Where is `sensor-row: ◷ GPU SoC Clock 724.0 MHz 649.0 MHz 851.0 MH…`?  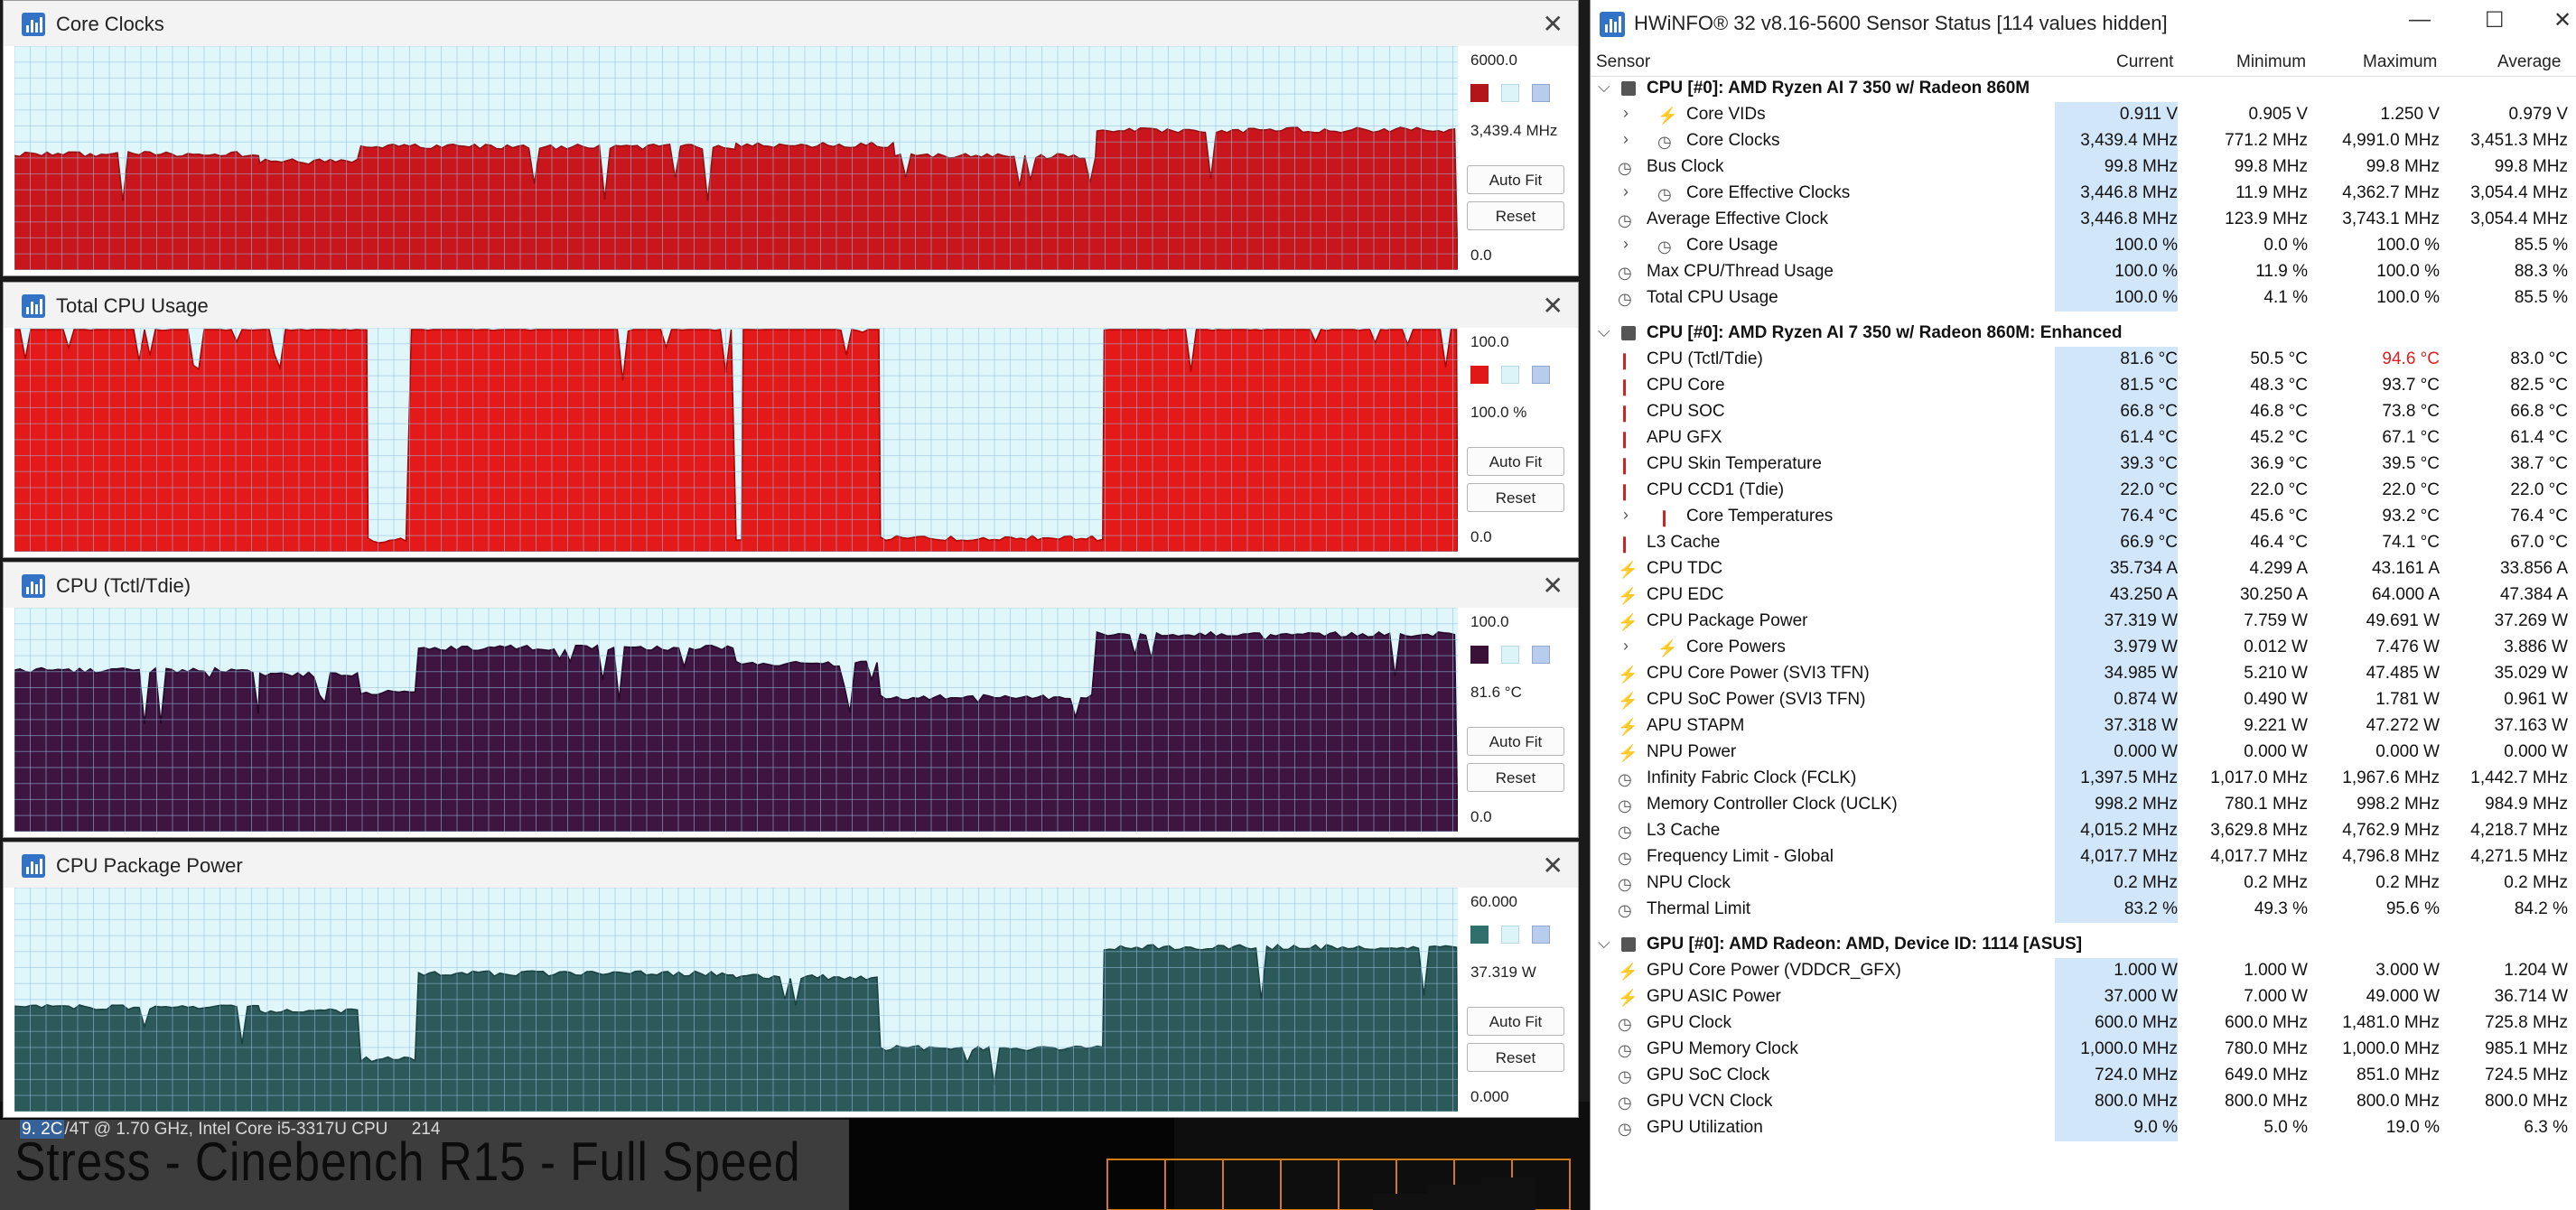 sensor-row: ◷ GPU SoC Clock 724.0 MHz 649.0 MHz 851.0 MH… is located at coordinates (2083, 1076).